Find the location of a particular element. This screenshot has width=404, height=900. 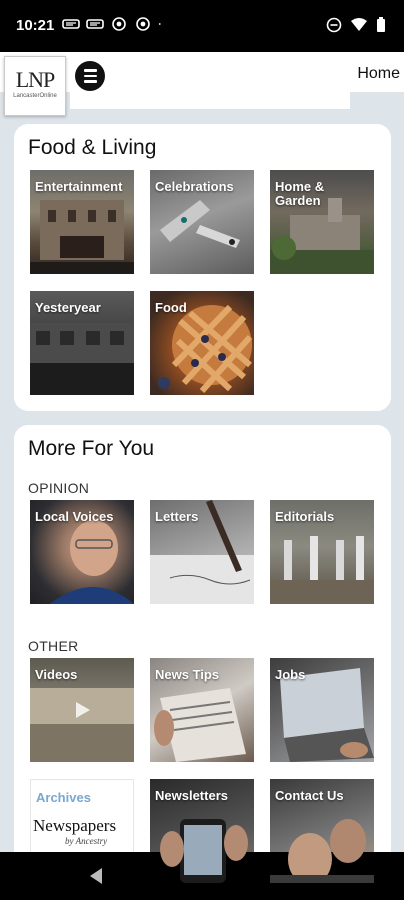

logo-text: LNP is located at coordinates (35, 80).